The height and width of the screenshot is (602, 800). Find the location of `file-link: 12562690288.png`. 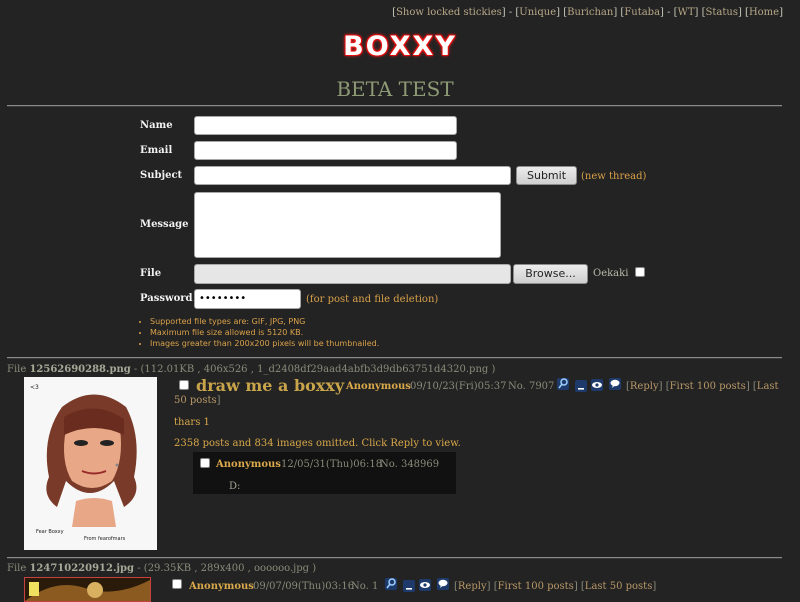

file-link: 12562690288.png is located at coordinates (79, 369).